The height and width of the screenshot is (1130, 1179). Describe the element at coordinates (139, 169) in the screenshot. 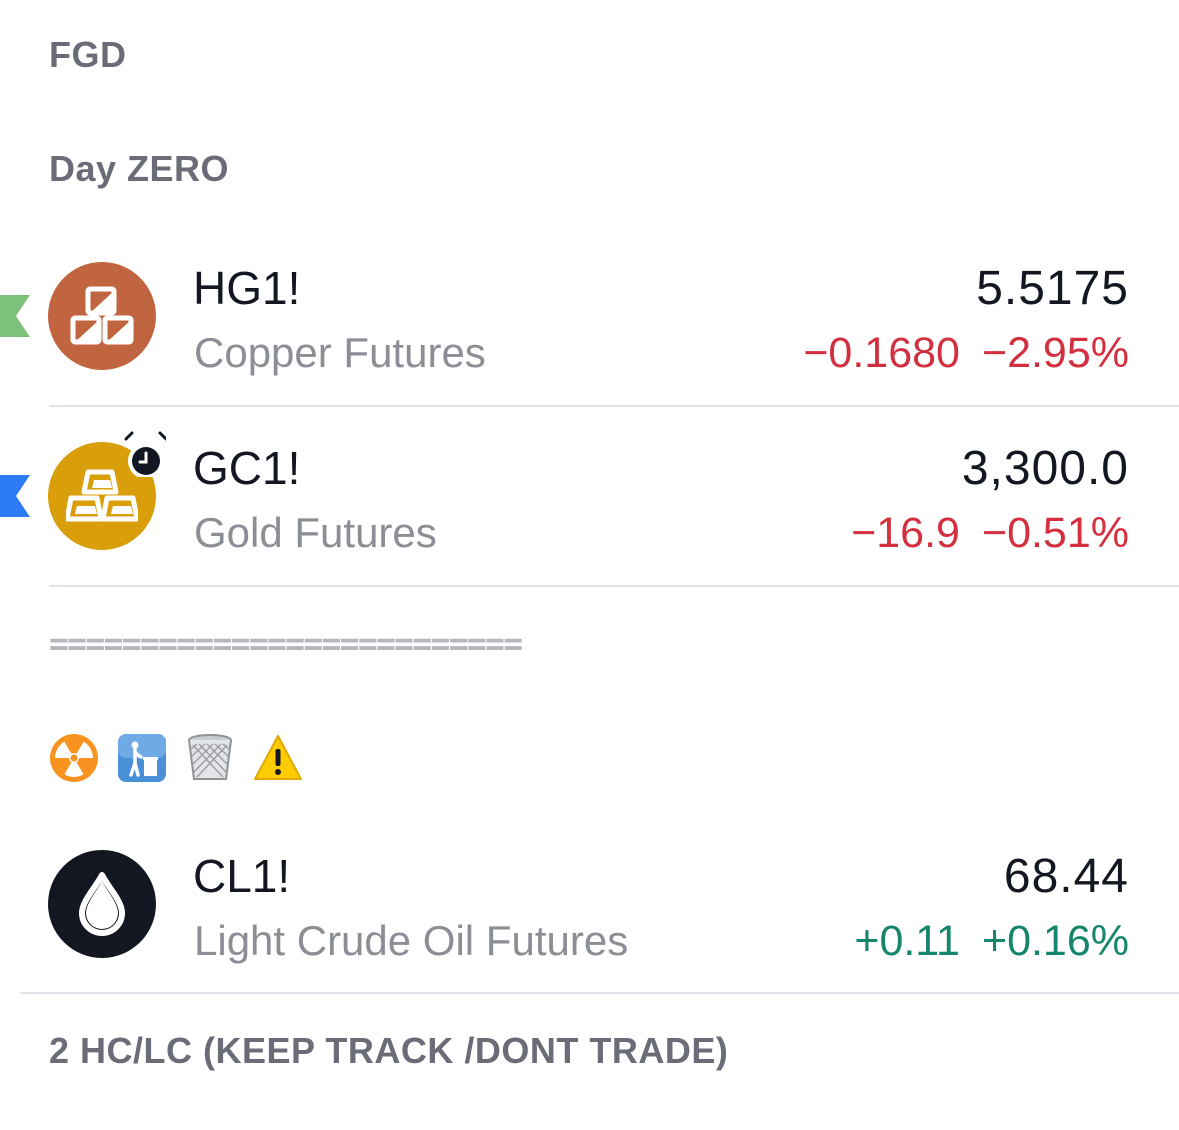

I see `section-header-day-zero: Day ZERO` at that location.